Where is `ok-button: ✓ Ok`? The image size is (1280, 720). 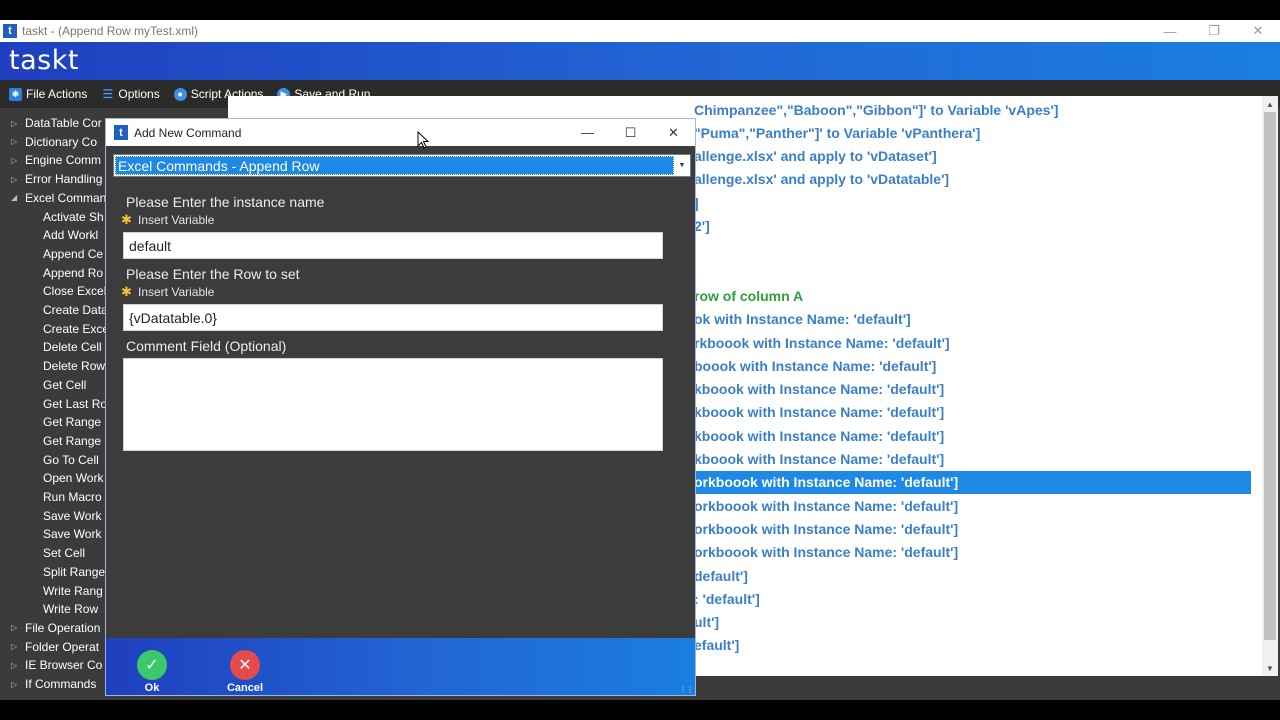
ok-button: ✓ Ok is located at coordinates (152, 672).